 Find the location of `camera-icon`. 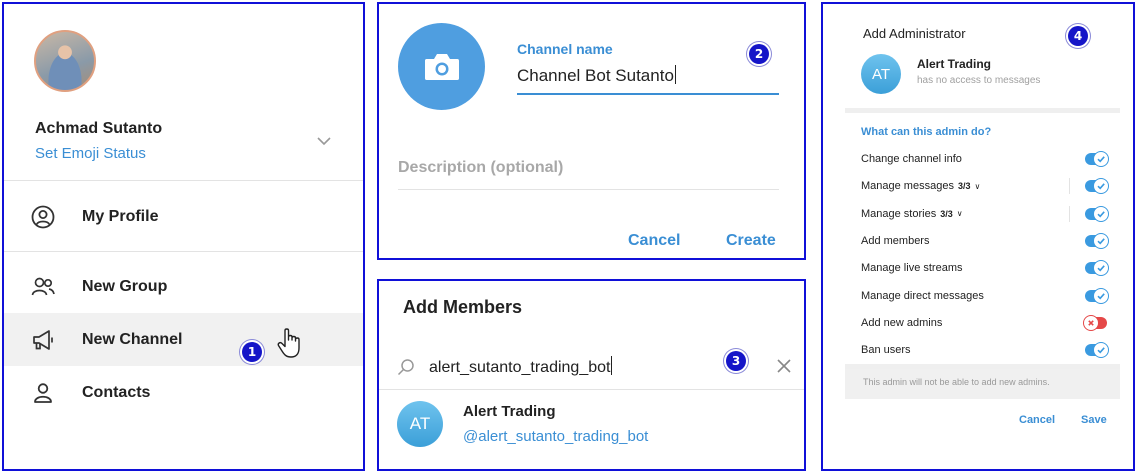

camera-icon is located at coordinates (441, 66).